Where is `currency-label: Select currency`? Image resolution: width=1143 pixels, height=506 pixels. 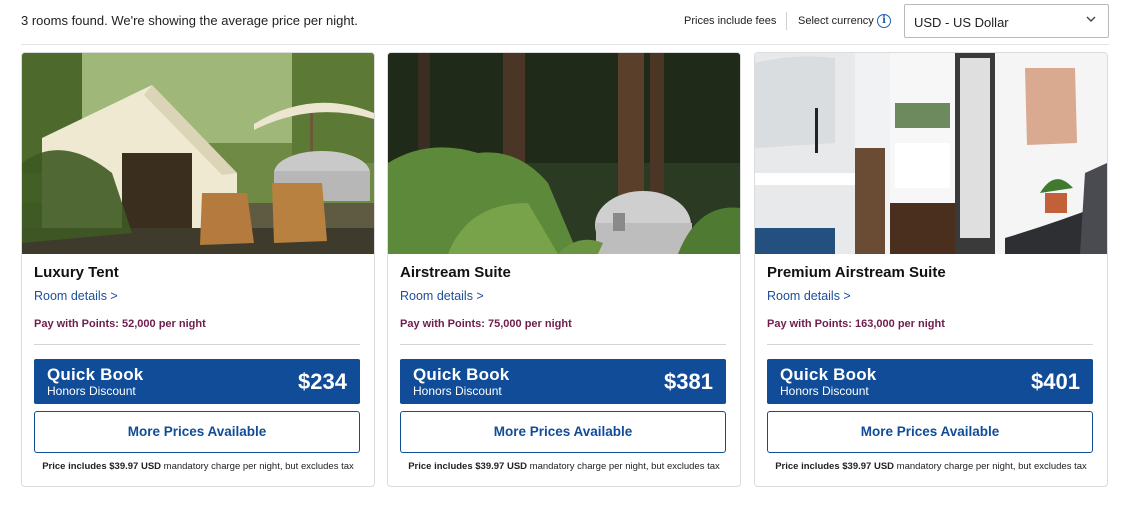
currency-label: Select currency is located at coordinates (836, 21).